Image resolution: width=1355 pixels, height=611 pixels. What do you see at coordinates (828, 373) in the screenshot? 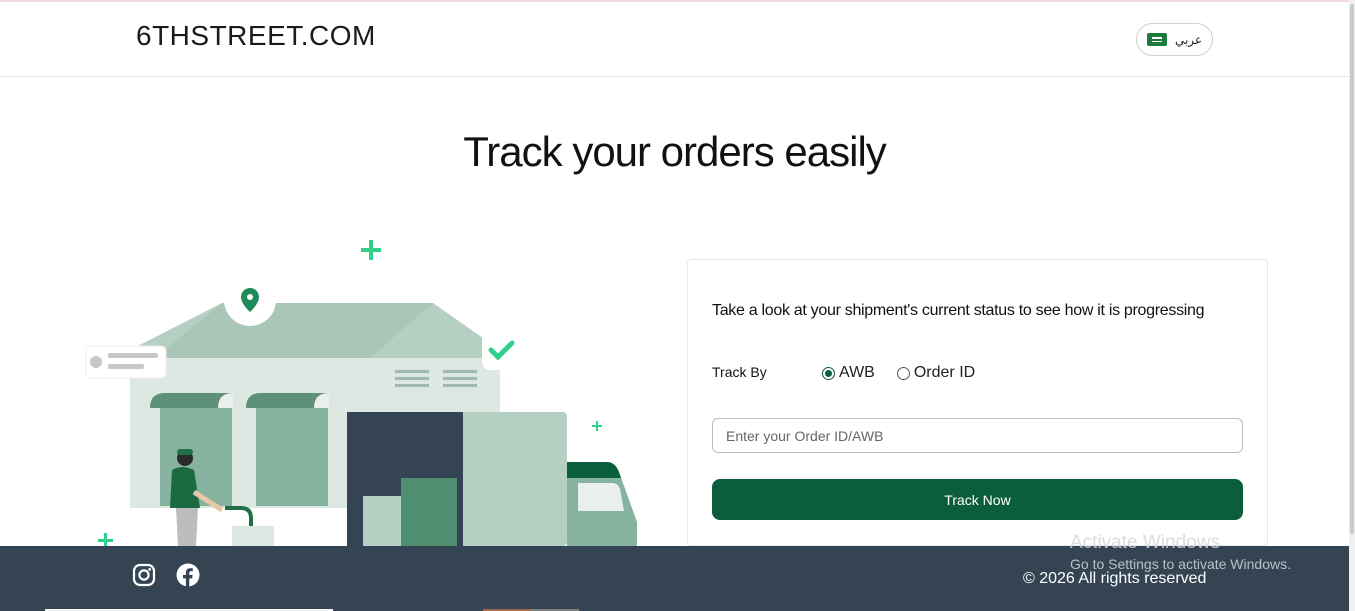
I see `radio-awb-indicator` at bounding box center [828, 373].